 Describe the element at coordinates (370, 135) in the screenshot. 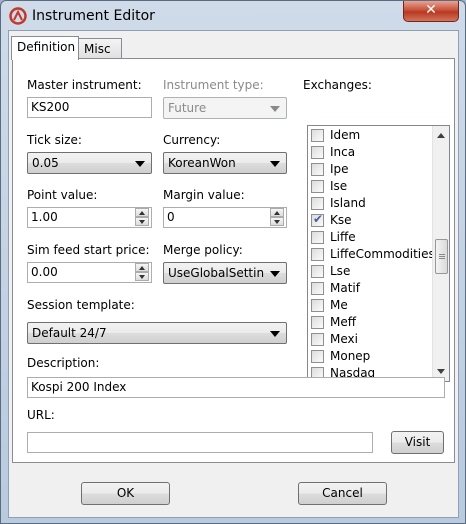

I see `exchange-item-idem: Idem` at that location.